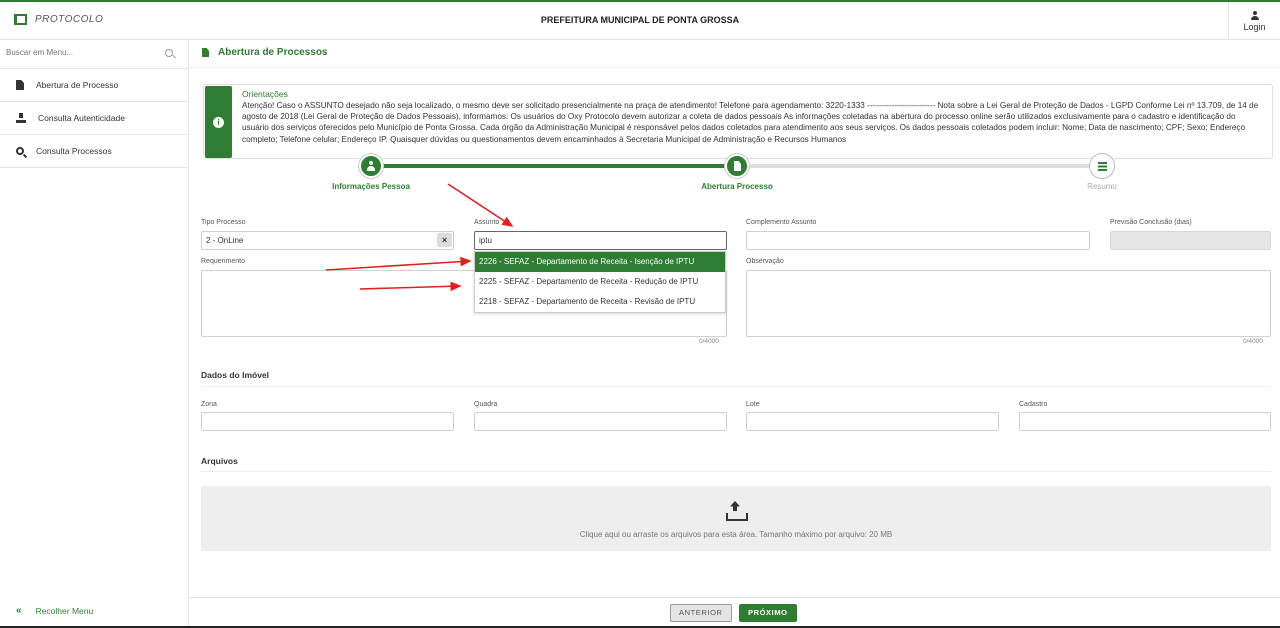  I want to click on sidebar-item-abertura-de-processo: Abertura de Processo, so click(94, 85).